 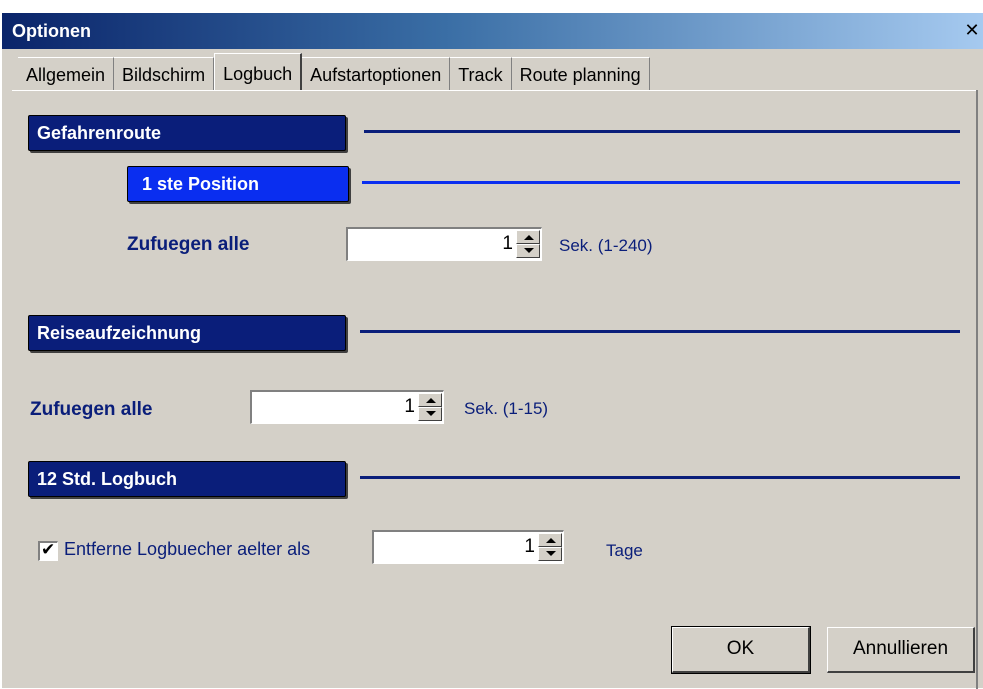 What do you see at coordinates (376, 74) in the screenshot?
I see `tab-aufstartoptionen: Aufstartoptionen` at bounding box center [376, 74].